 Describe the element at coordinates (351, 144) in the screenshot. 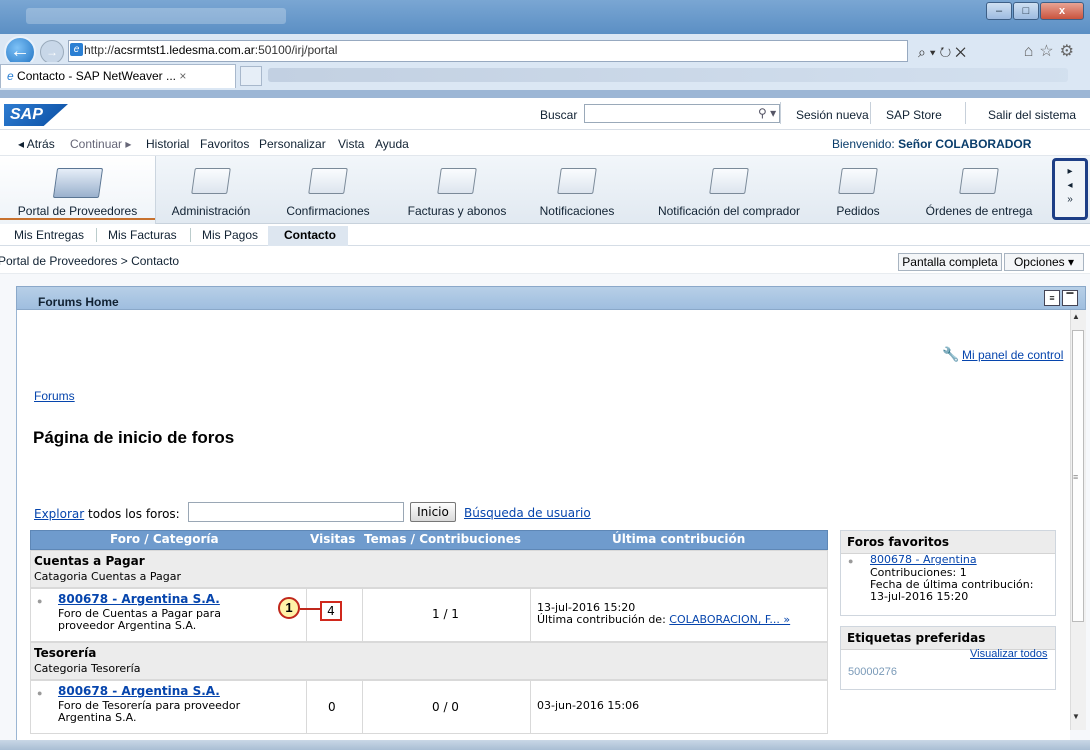

I see `menu-view: Vista` at that location.